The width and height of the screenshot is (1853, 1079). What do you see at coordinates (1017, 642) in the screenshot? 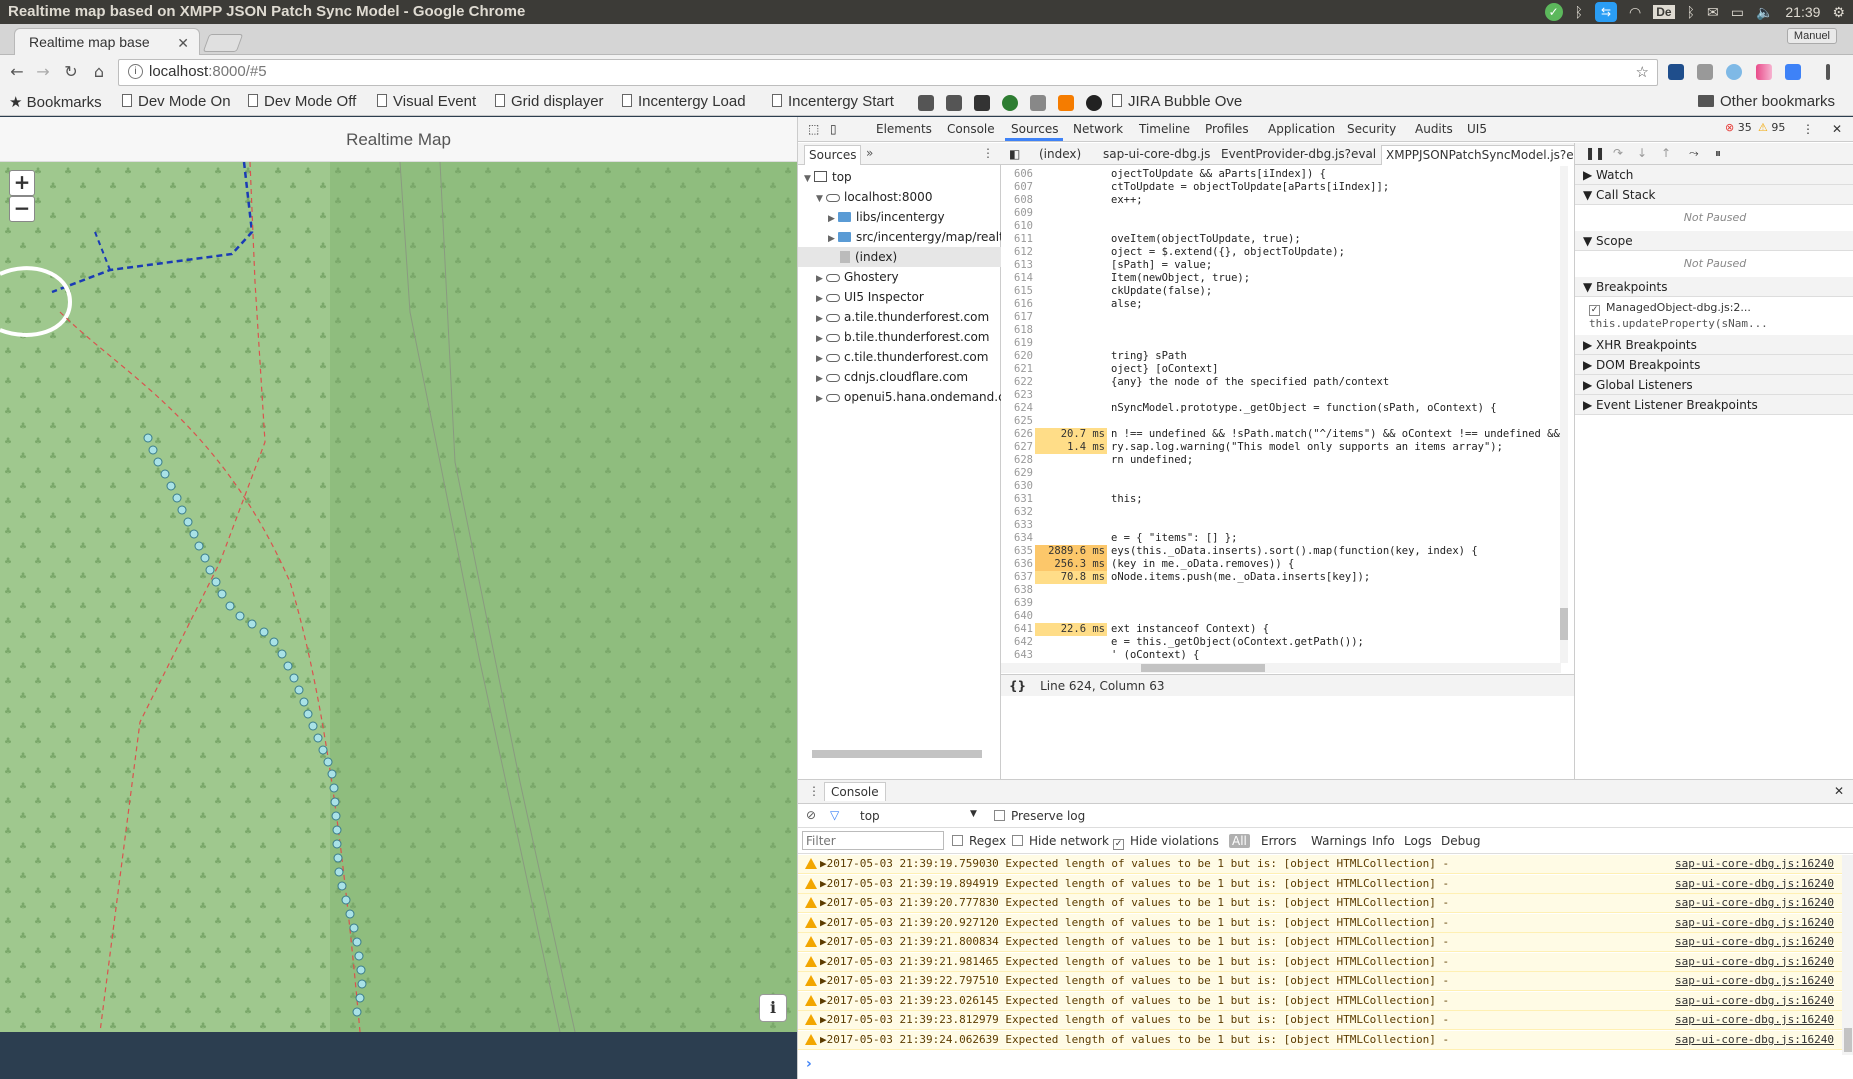
I see `line-number: 642` at bounding box center [1017, 642].